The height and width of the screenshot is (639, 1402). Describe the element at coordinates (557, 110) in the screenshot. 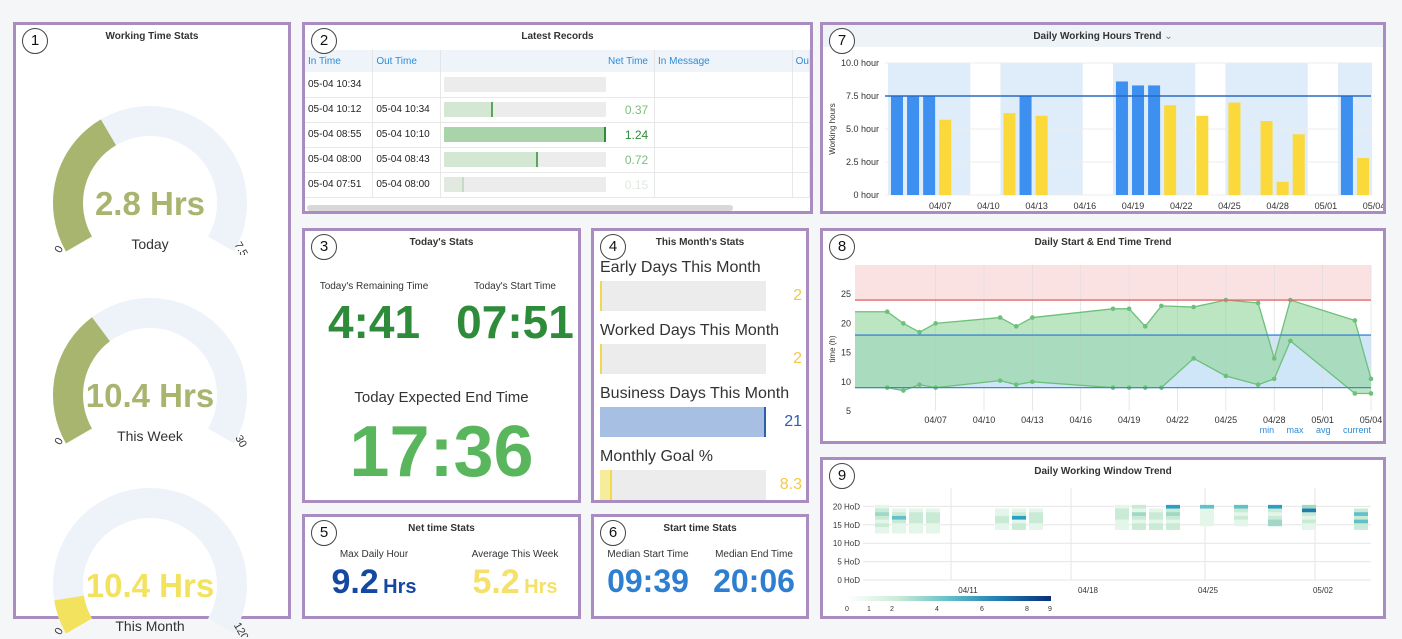

I see `table-row: 05-04 10:12 05-04 10:34 0.37` at that location.